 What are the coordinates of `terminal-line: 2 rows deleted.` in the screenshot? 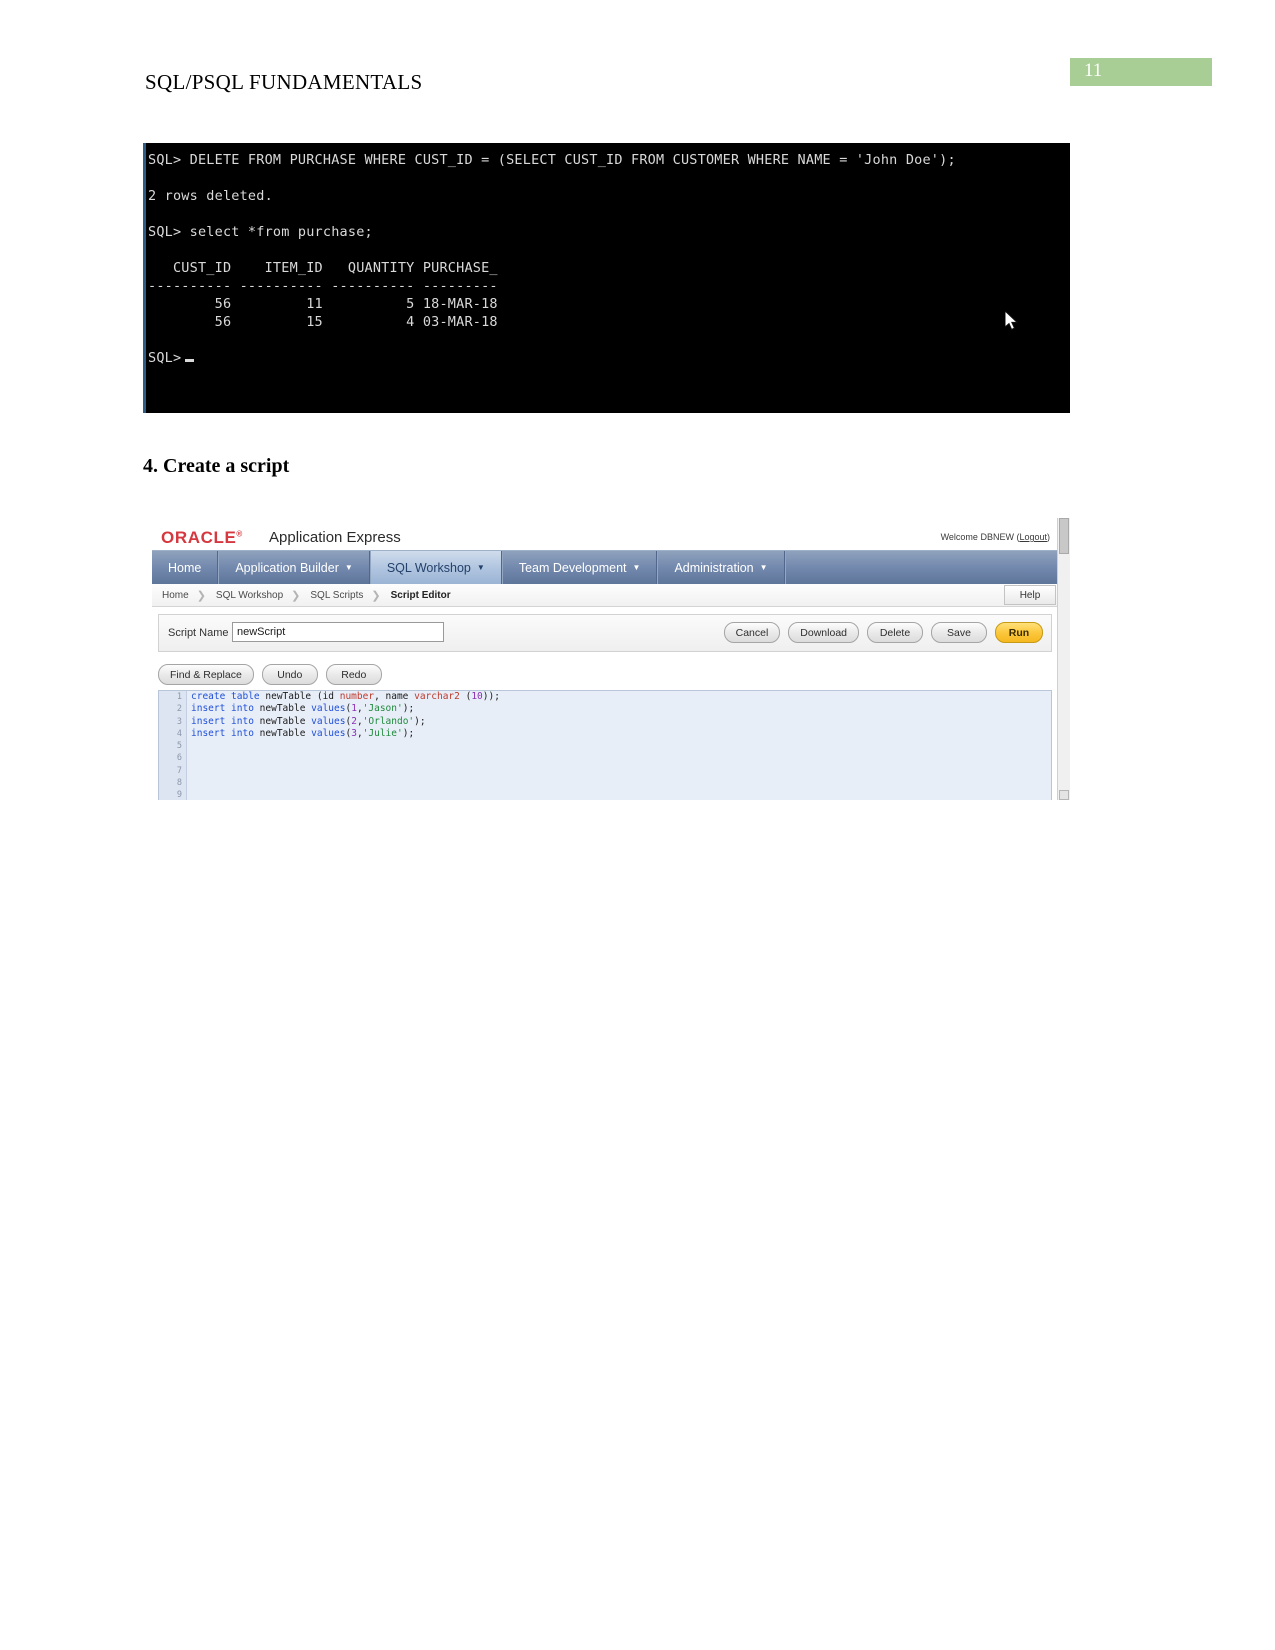 It's located at (210, 196).